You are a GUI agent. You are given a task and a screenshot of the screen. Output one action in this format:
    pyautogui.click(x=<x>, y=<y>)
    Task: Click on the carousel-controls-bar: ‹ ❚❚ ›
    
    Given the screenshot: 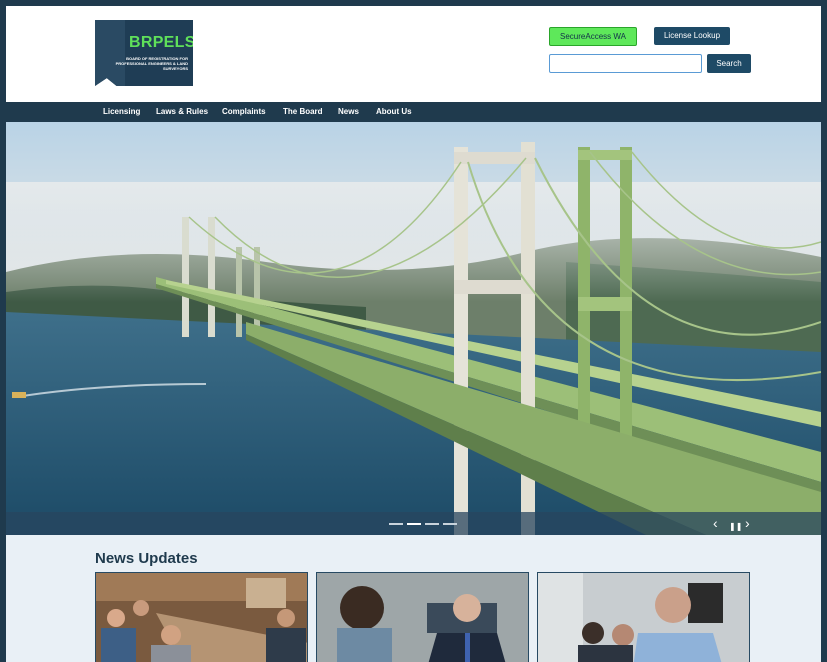 What is the action you would take?
    pyautogui.click(x=413, y=523)
    